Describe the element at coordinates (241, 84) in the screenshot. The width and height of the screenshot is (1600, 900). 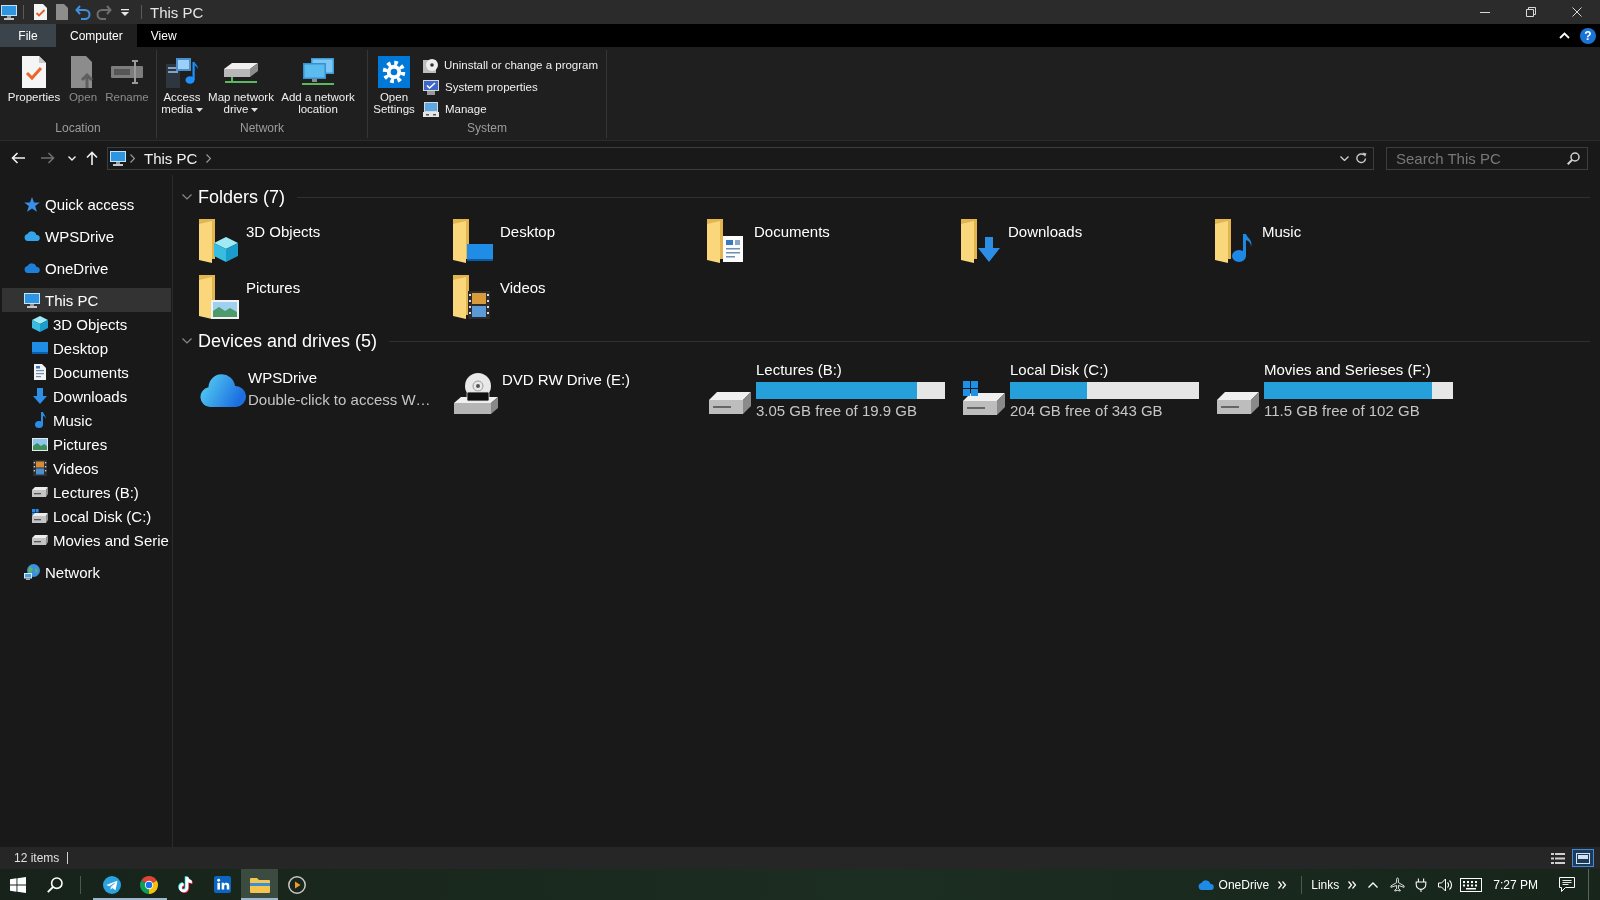
I see `map-network-drive-button: Map network drive` at that location.